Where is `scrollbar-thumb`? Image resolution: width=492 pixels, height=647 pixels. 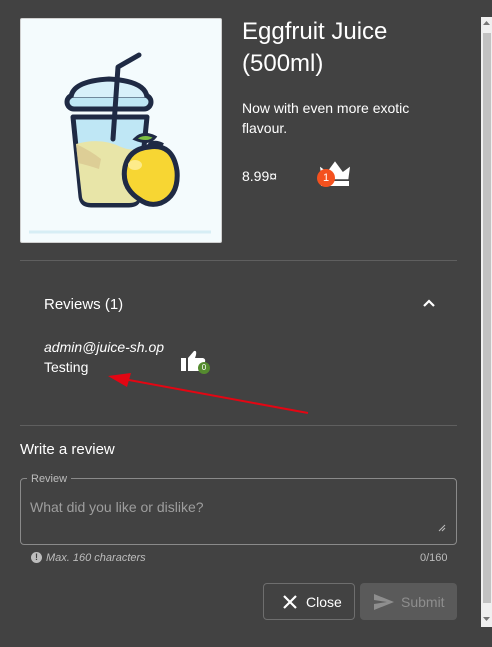 scrollbar-thumb is located at coordinates (487, 318).